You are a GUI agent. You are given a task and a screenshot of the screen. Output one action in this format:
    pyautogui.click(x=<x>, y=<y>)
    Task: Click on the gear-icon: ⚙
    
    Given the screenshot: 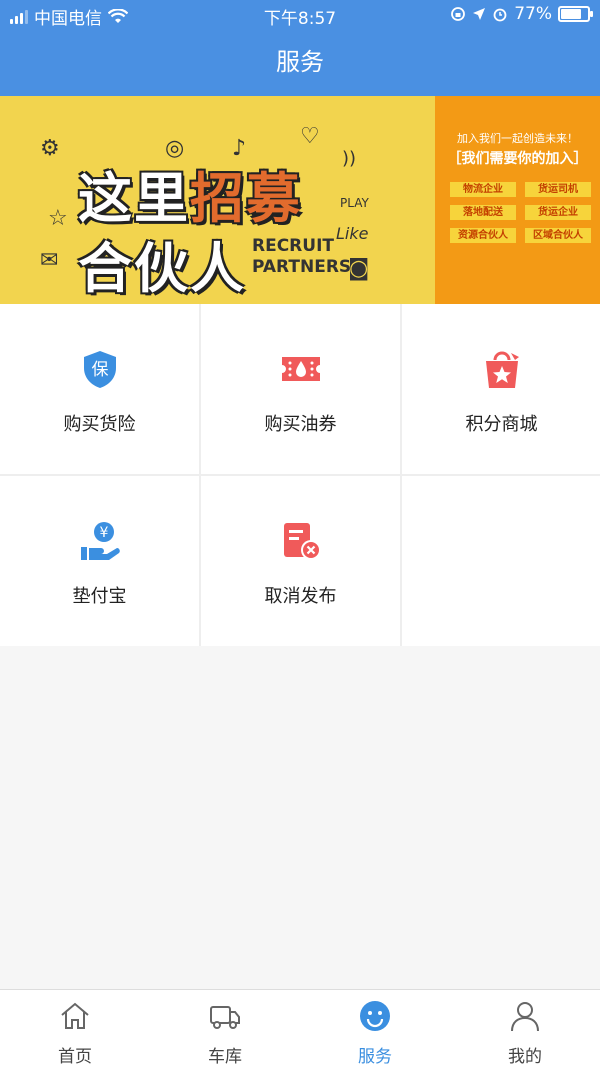 What is the action you would take?
    pyautogui.click(x=50, y=148)
    